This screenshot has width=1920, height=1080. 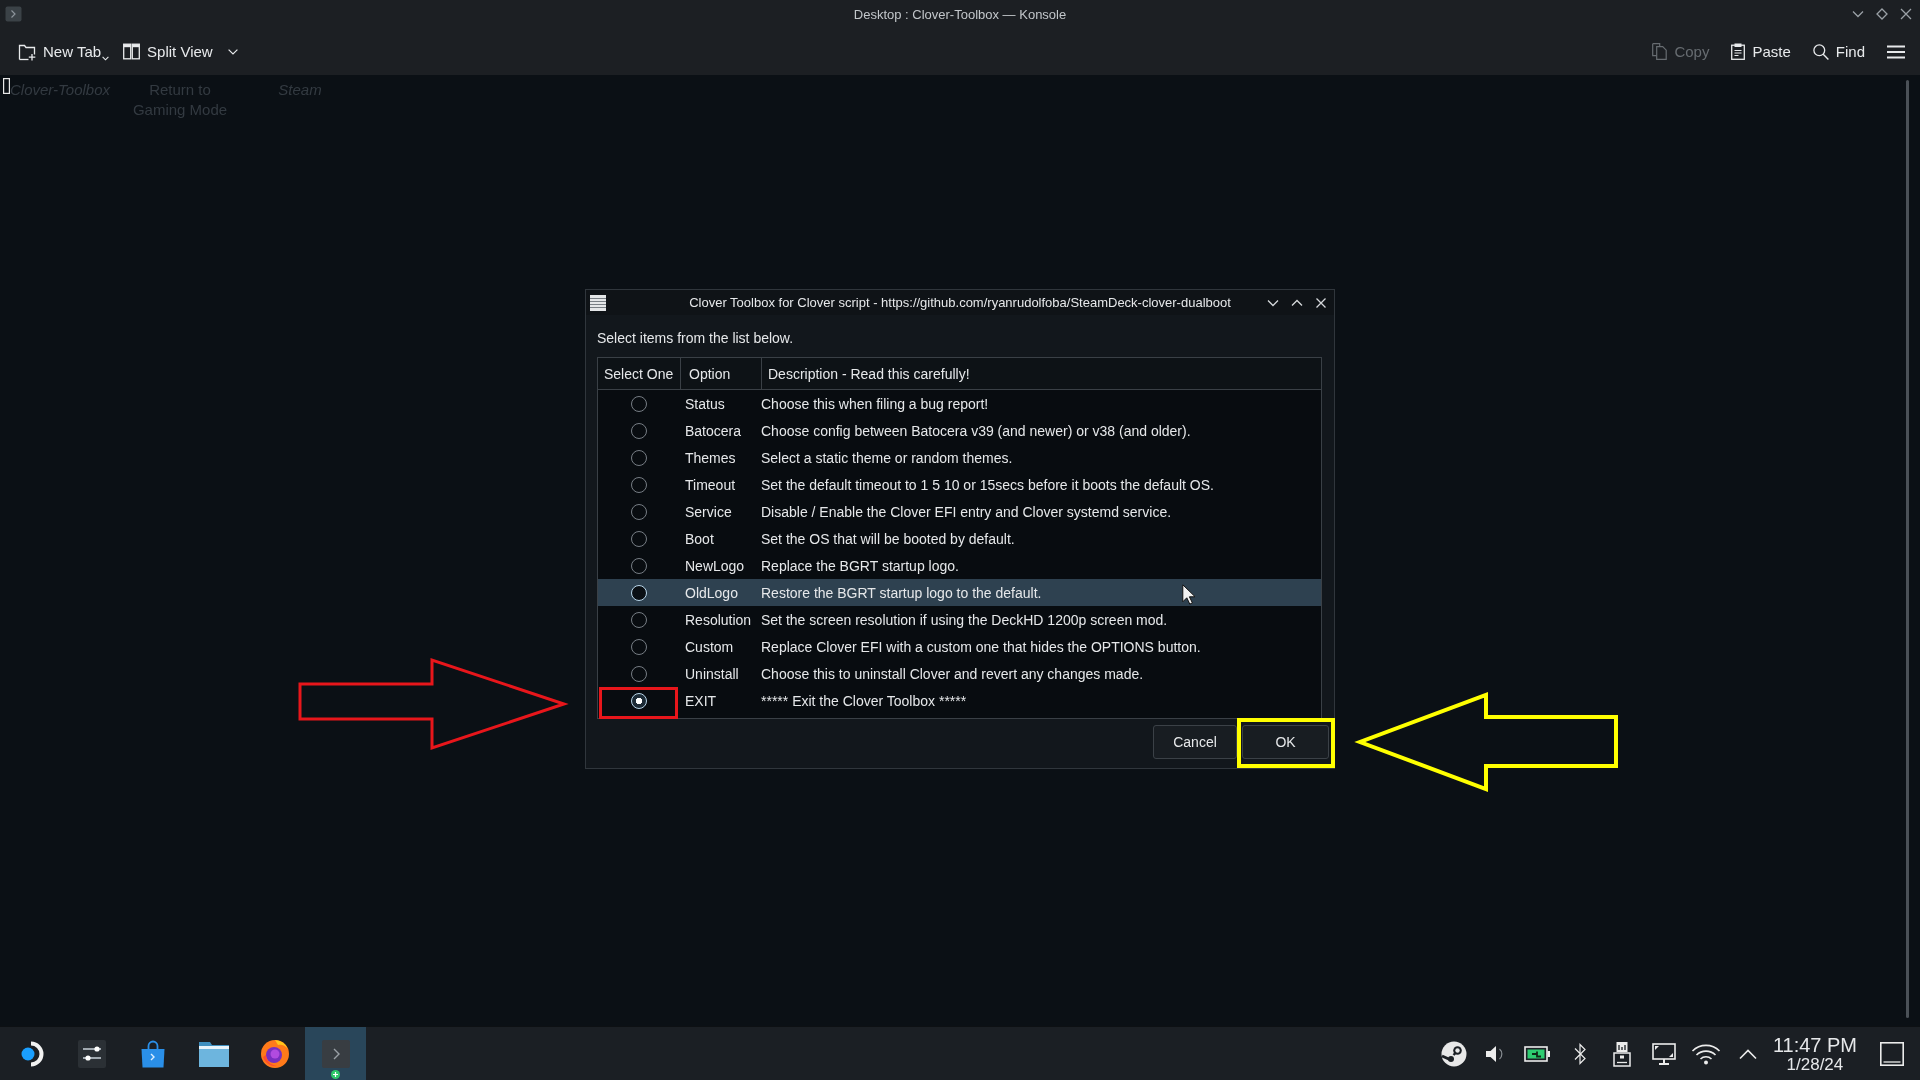 I want to click on list-row: EXIT ***** Exit the Clover Toolbox *****, so click(x=959, y=700).